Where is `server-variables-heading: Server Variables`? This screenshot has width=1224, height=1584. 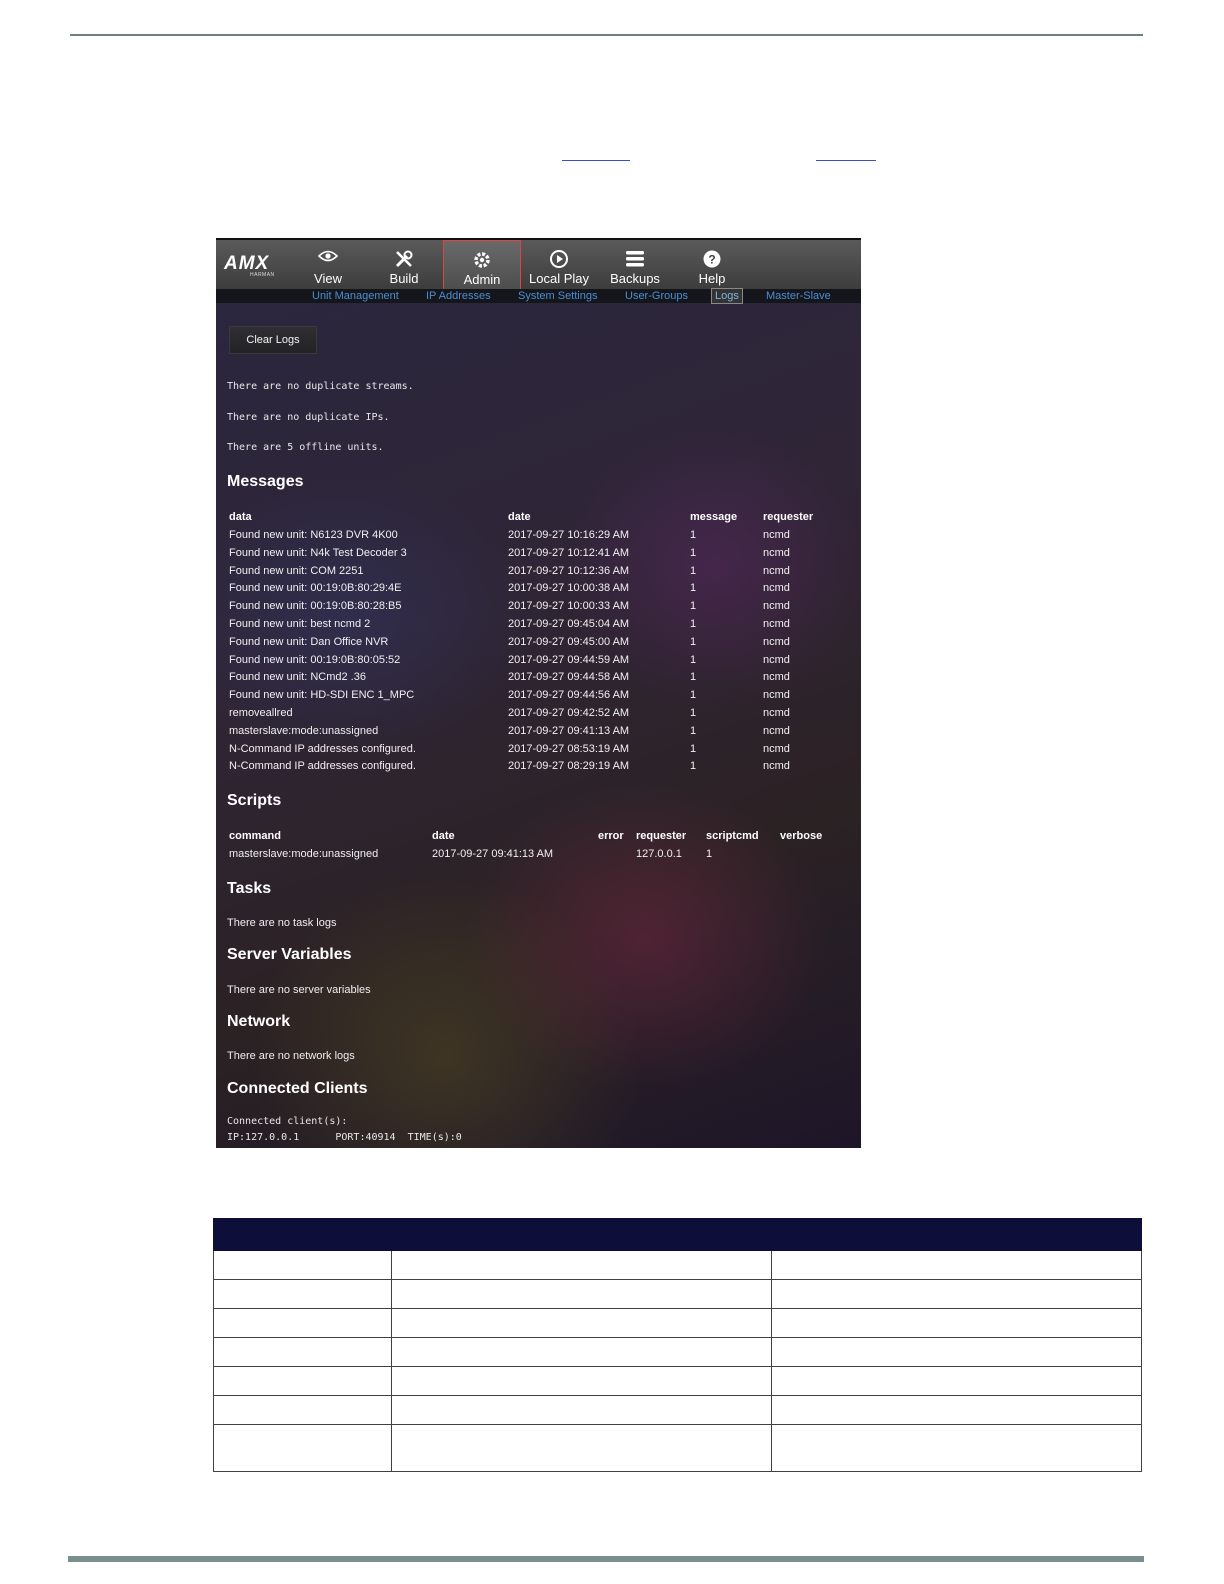 server-variables-heading: Server Variables is located at coordinates (289, 954).